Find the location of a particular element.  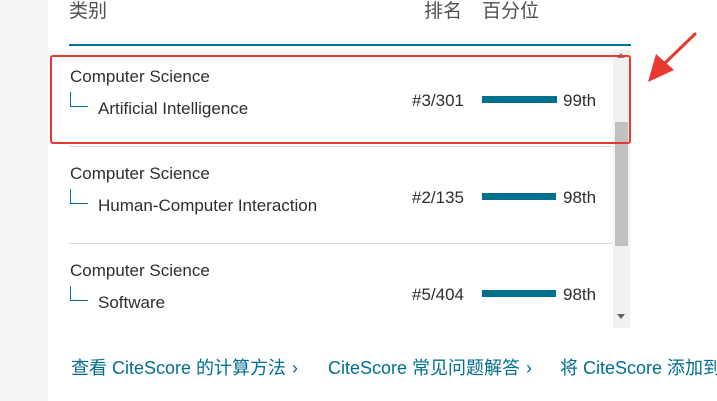

percentile-value: 99th is located at coordinates (580, 100).